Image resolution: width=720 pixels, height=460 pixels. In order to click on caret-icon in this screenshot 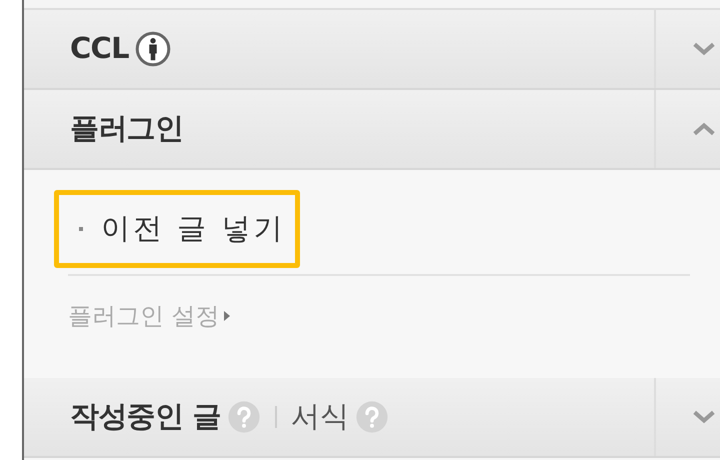, I will do `click(227, 316)`.